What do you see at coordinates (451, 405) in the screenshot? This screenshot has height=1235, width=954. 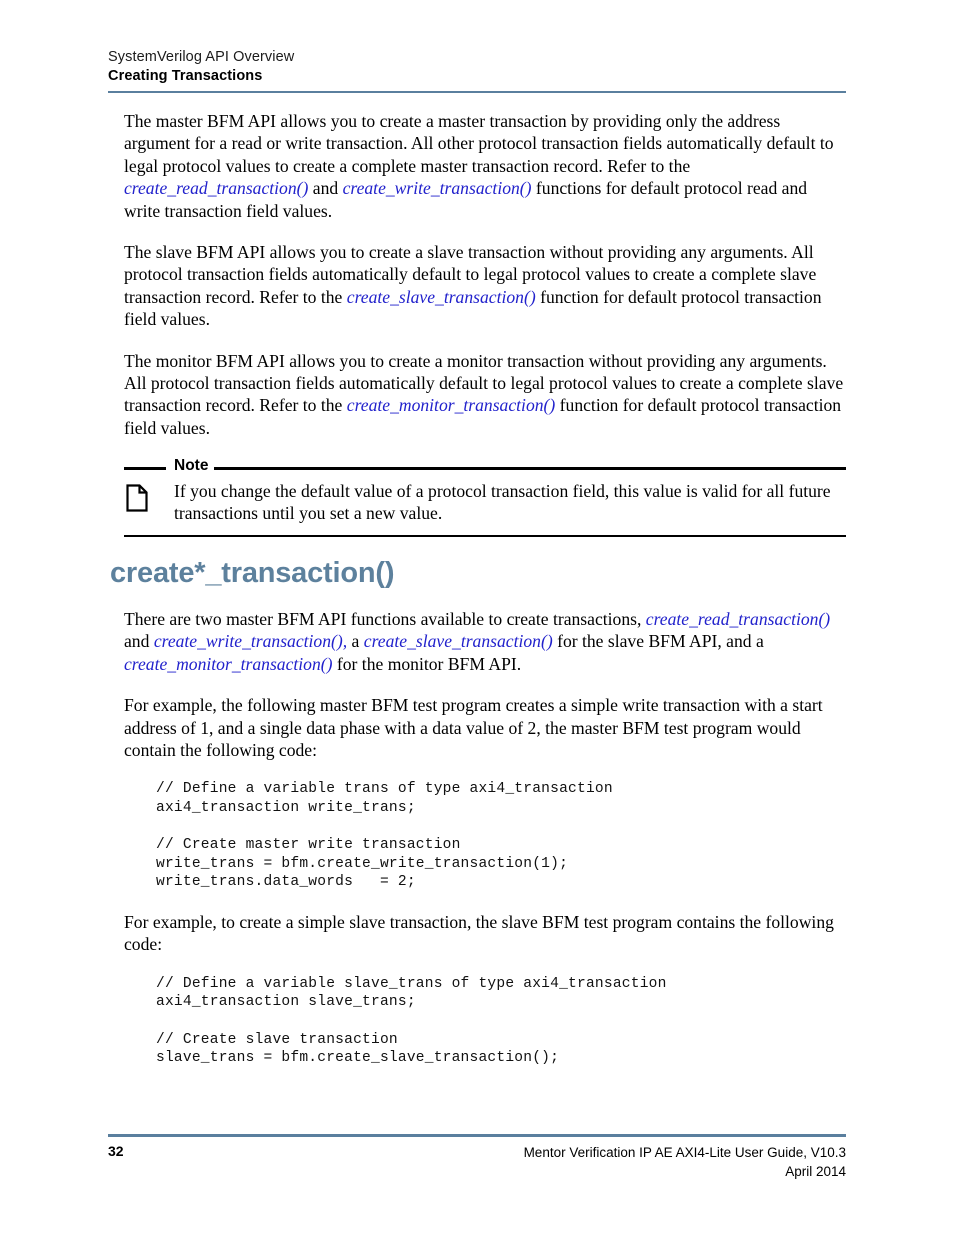 I see `link-create-monitor-transaction: create_monitor_transaction()` at bounding box center [451, 405].